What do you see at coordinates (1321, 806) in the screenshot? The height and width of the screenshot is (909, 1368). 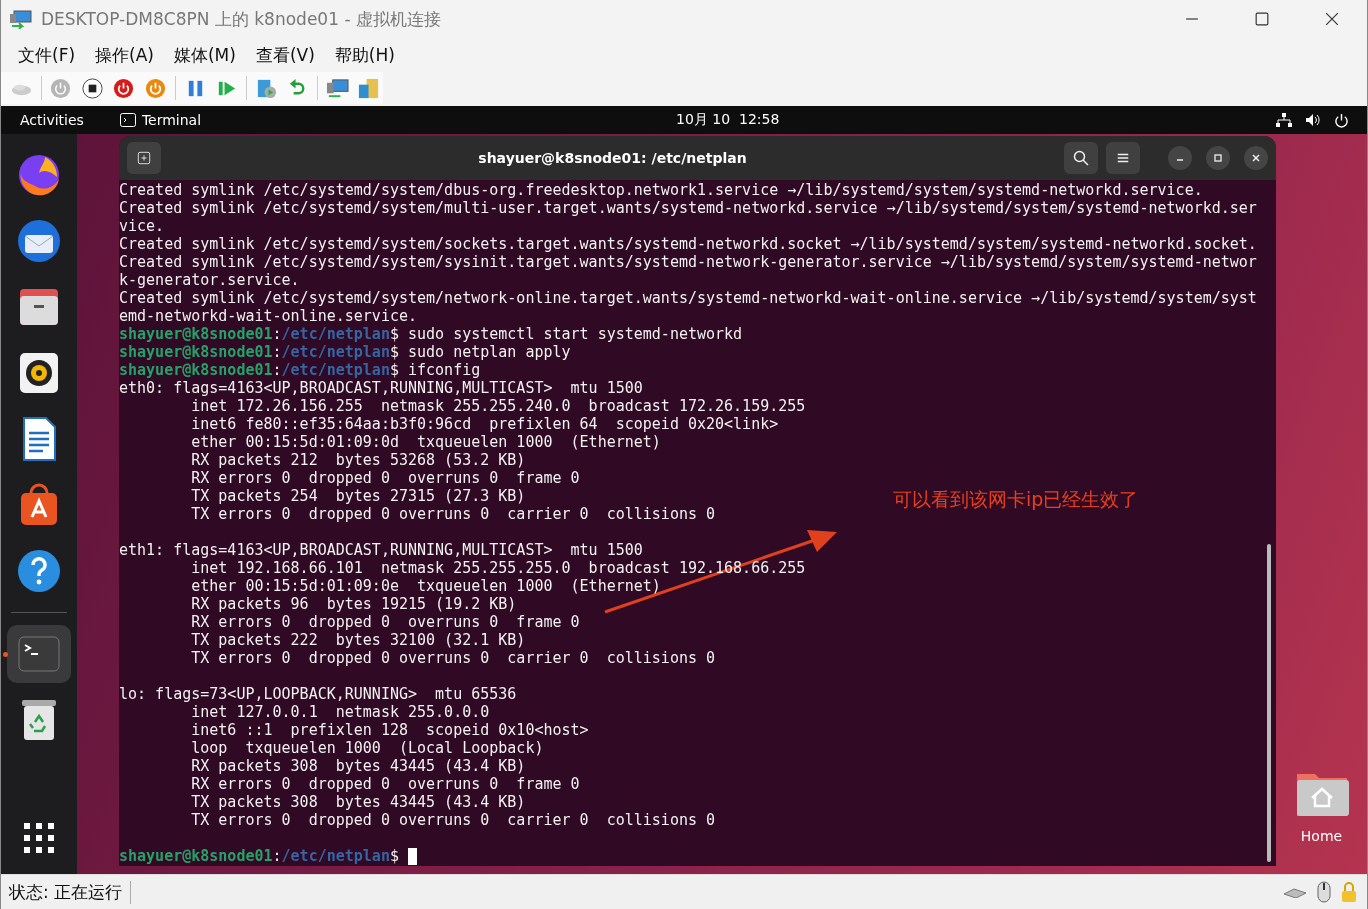 I see `home-folder: Home` at bounding box center [1321, 806].